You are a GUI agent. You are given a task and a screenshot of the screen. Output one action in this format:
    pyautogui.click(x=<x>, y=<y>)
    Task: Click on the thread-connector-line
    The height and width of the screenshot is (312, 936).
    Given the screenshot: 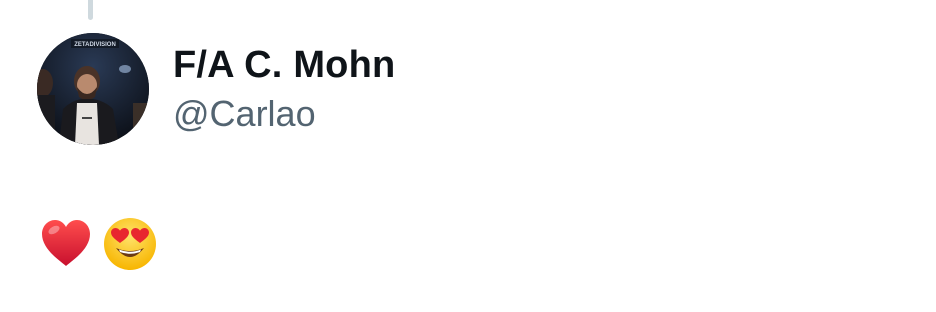 What is the action you would take?
    pyautogui.click(x=90, y=10)
    